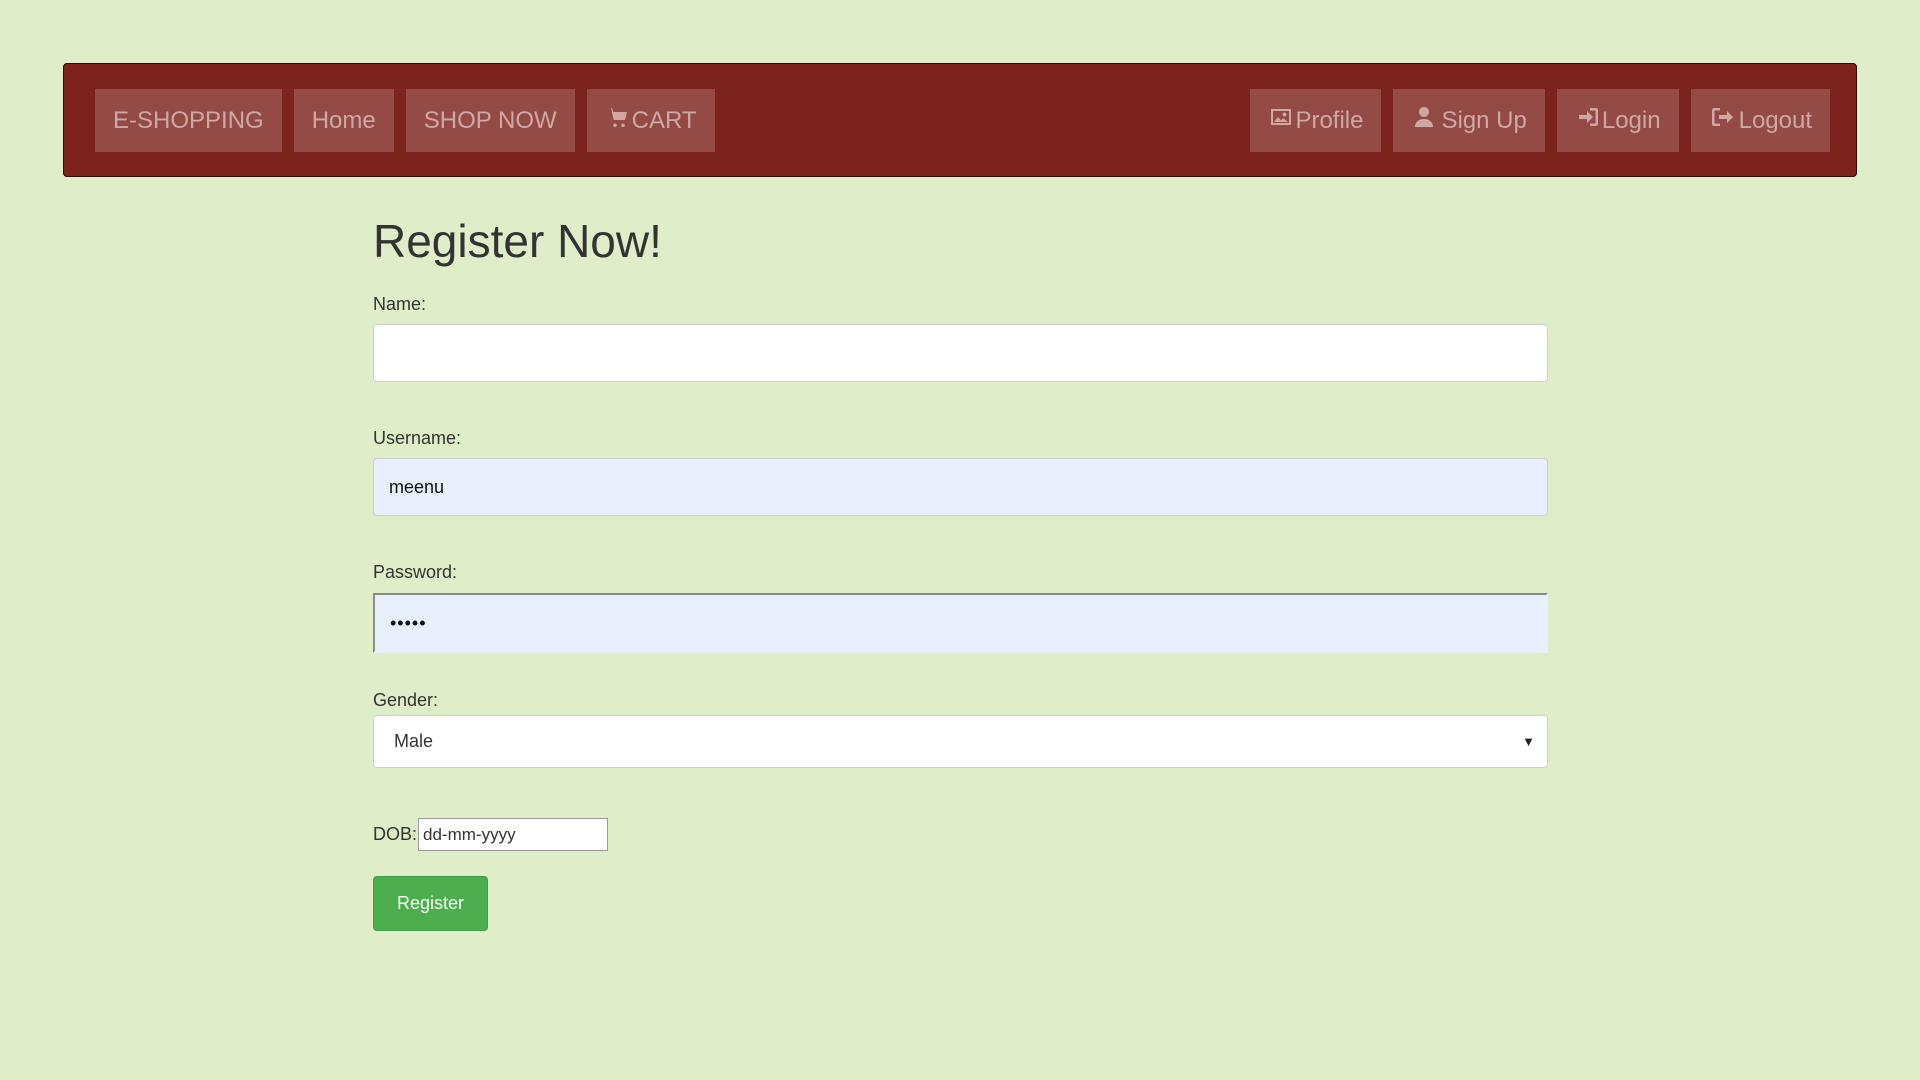 The image size is (1920, 1080). Describe the element at coordinates (960, 741) in the screenshot. I see `gender-select: Male ▼` at that location.